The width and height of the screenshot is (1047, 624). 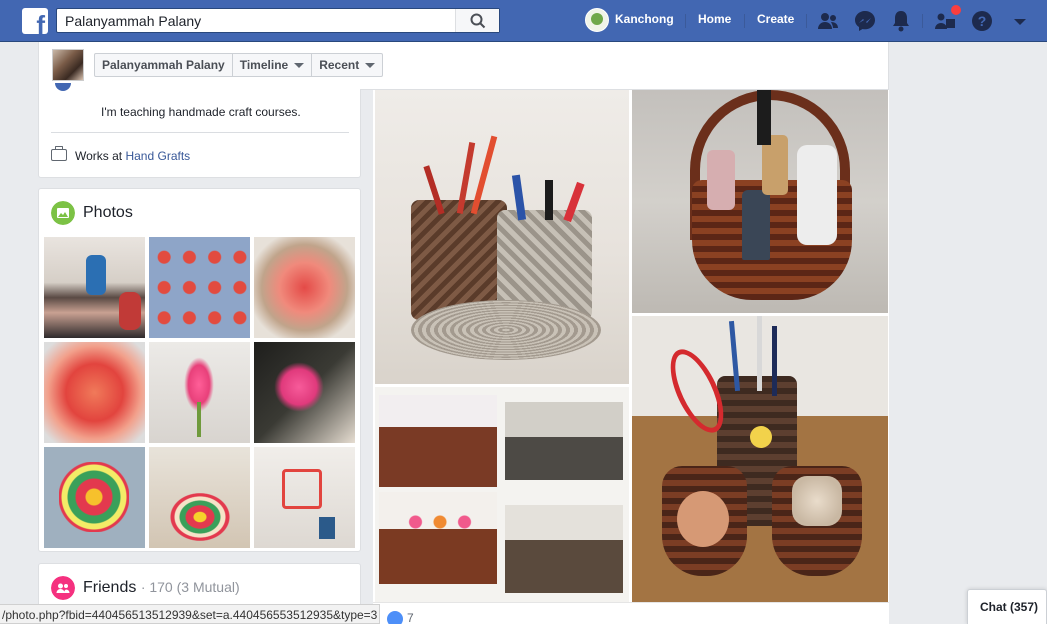 I want to click on photos-grid, so click(x=200, y=393).